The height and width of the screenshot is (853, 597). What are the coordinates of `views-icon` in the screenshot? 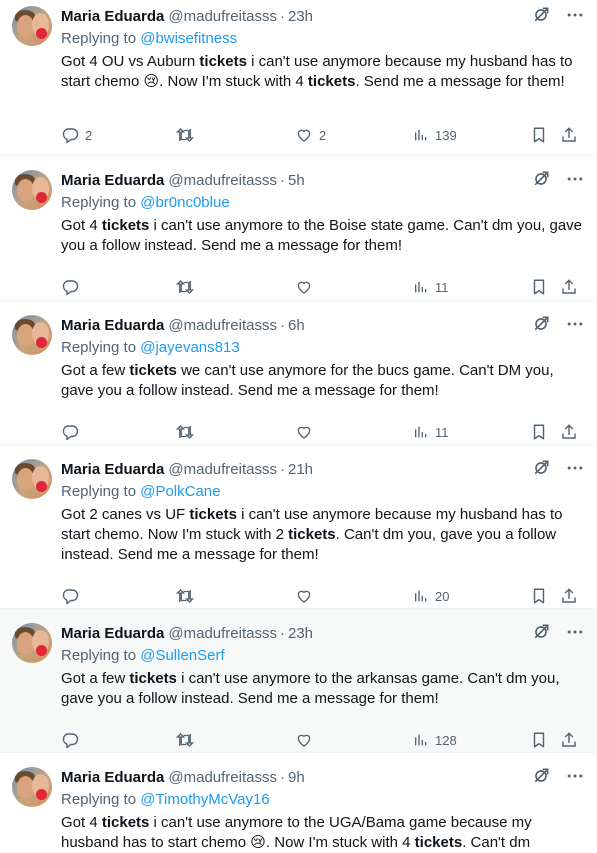 It's located at (421, 740).